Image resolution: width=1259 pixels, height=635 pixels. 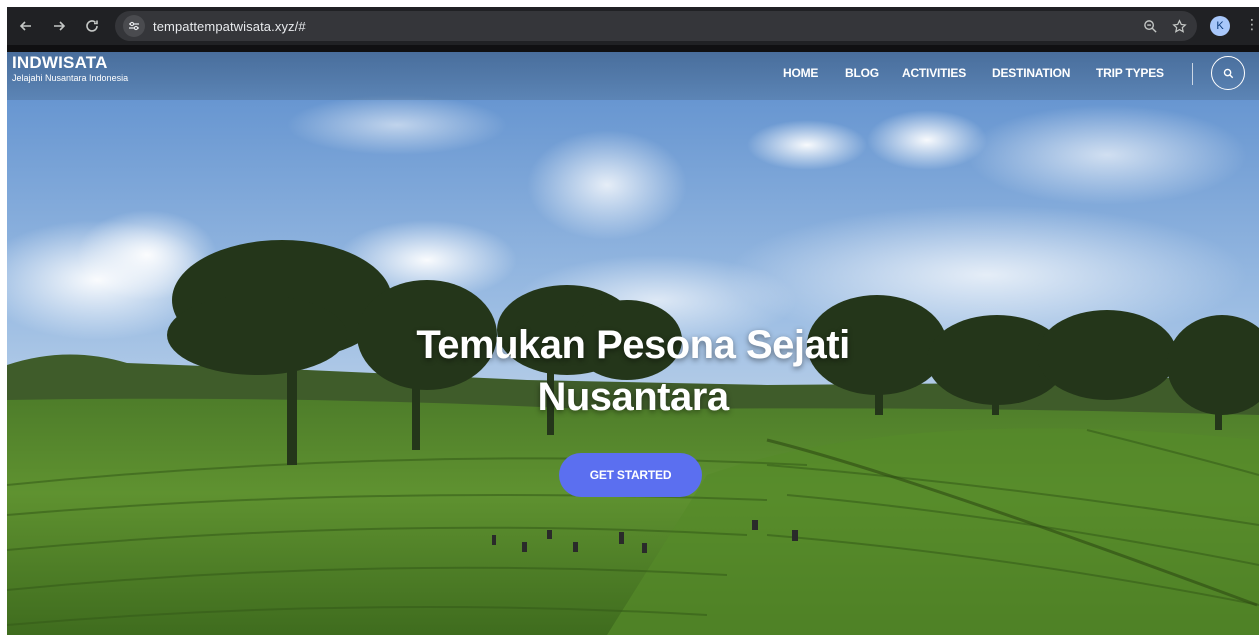 What do you see at coordinates (1179, 26) in the screenshot?
I see `bookmark-star-icon` at bounding box center [1179, 26].